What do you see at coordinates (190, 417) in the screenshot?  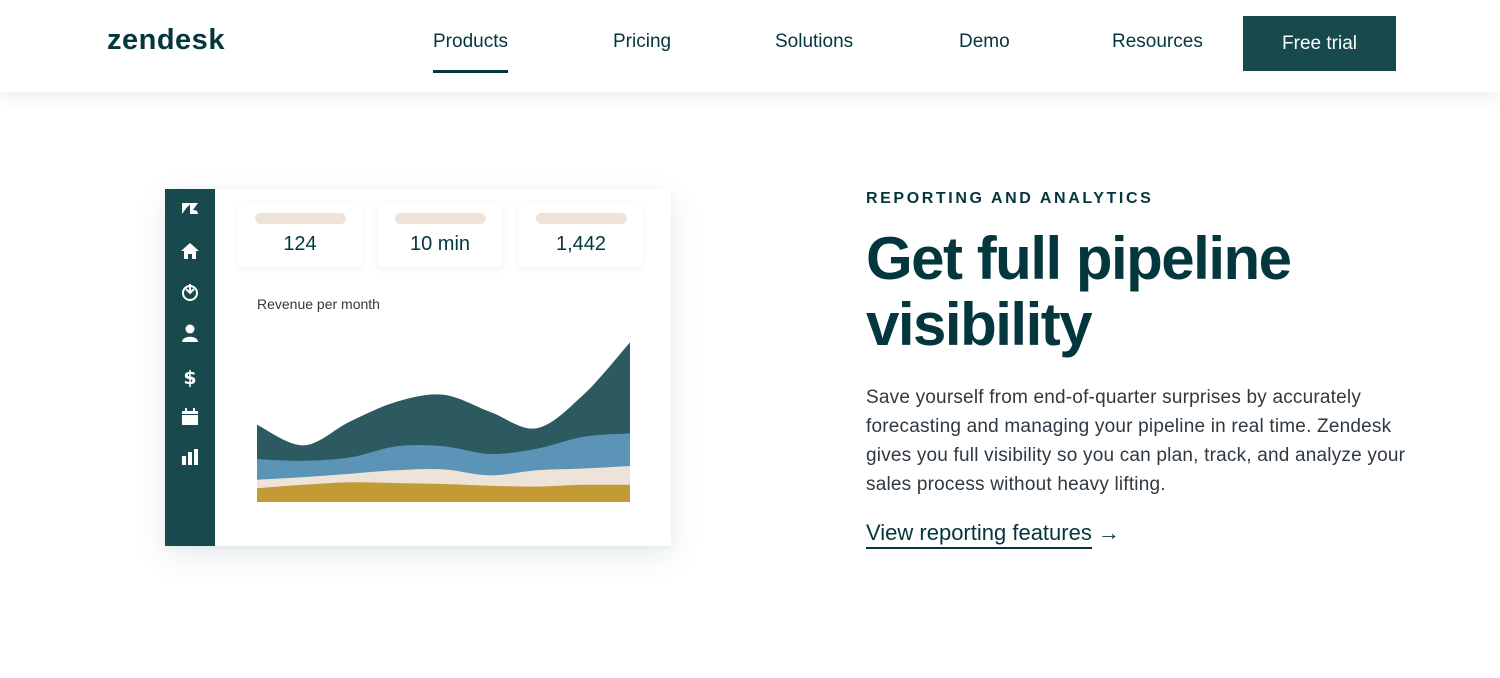 I see `calendar-icon` at bounding box center [190, 417].